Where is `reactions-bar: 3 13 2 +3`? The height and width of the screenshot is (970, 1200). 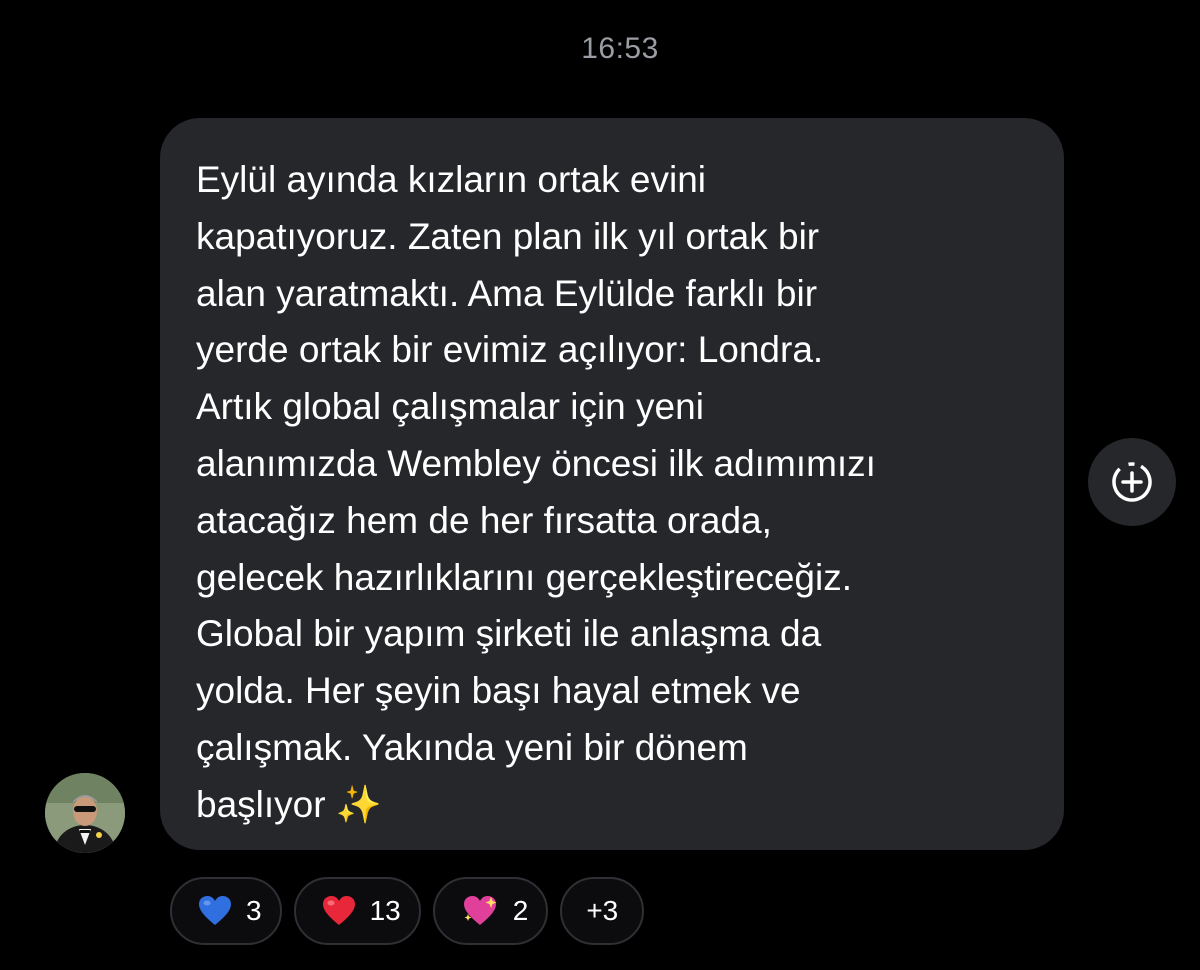
reactions-bar: 3 13 2 +3 is located at coordinates (407, 911).